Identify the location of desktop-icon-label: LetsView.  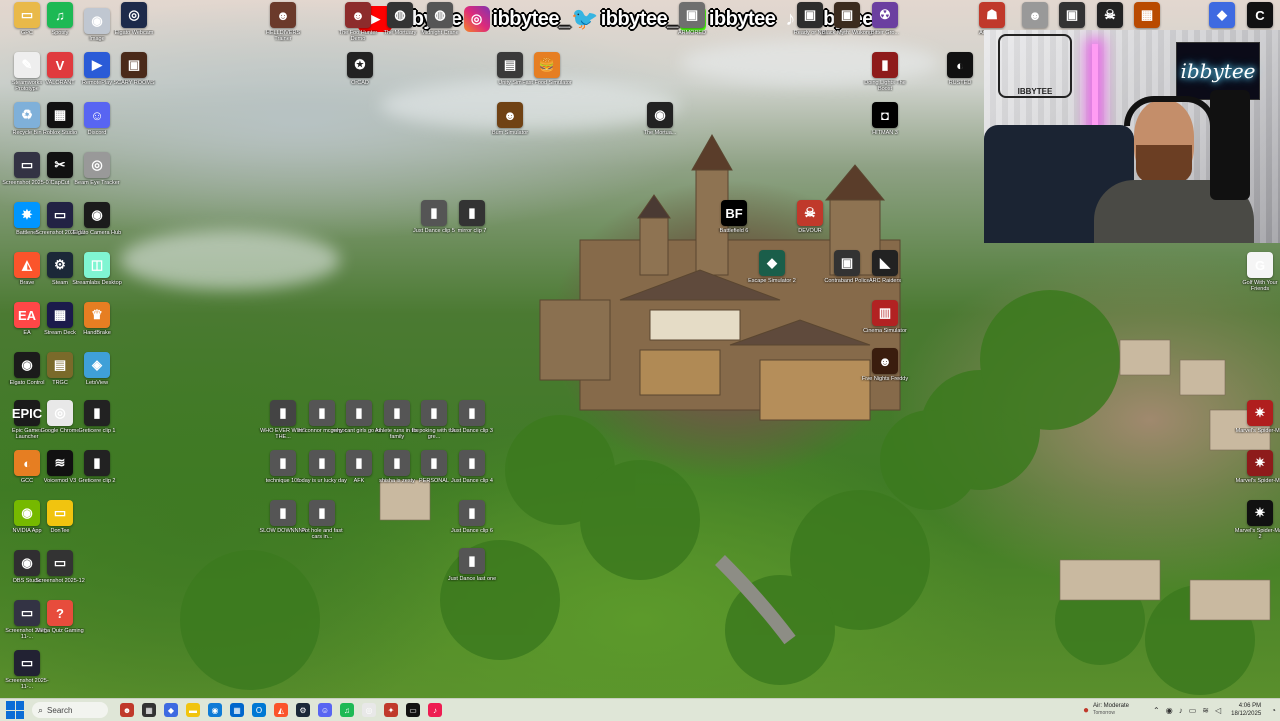
(97, 383).